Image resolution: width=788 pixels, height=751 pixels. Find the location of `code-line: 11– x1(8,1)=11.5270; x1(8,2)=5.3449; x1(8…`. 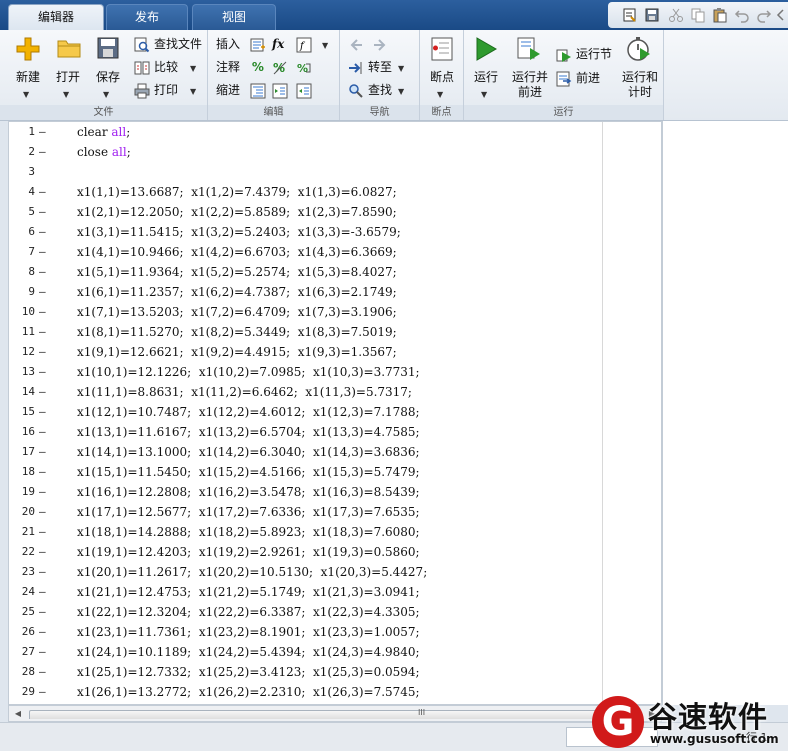

code-line: 11– x1(8,1)=11.5270; x1(8,2)=5.3449; x1(8… is located at coordinates (335, 332).